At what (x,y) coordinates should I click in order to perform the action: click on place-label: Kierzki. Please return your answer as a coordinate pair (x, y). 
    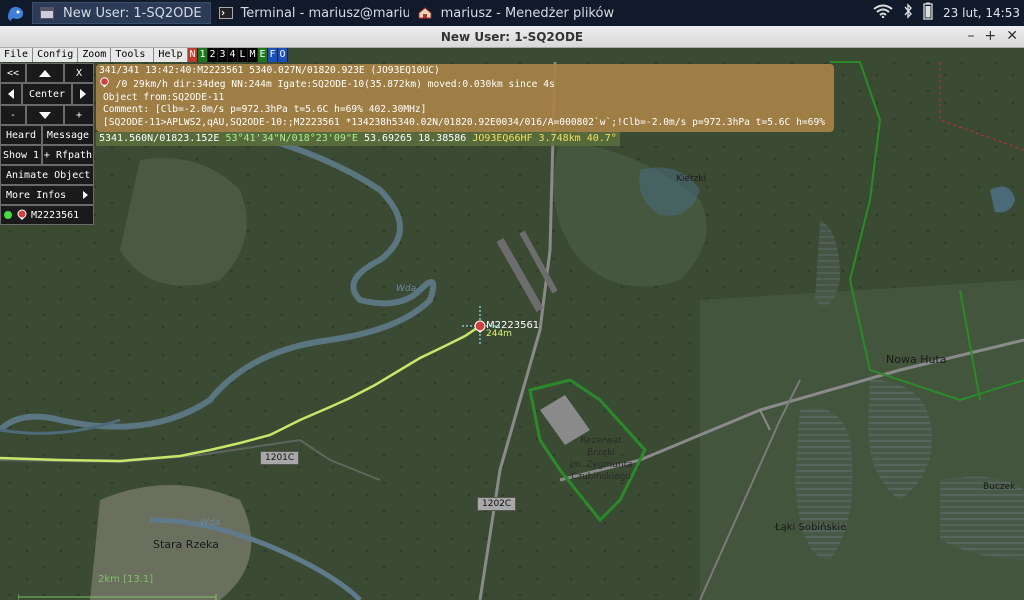
    Looking at the image, I should click on (691, 179).